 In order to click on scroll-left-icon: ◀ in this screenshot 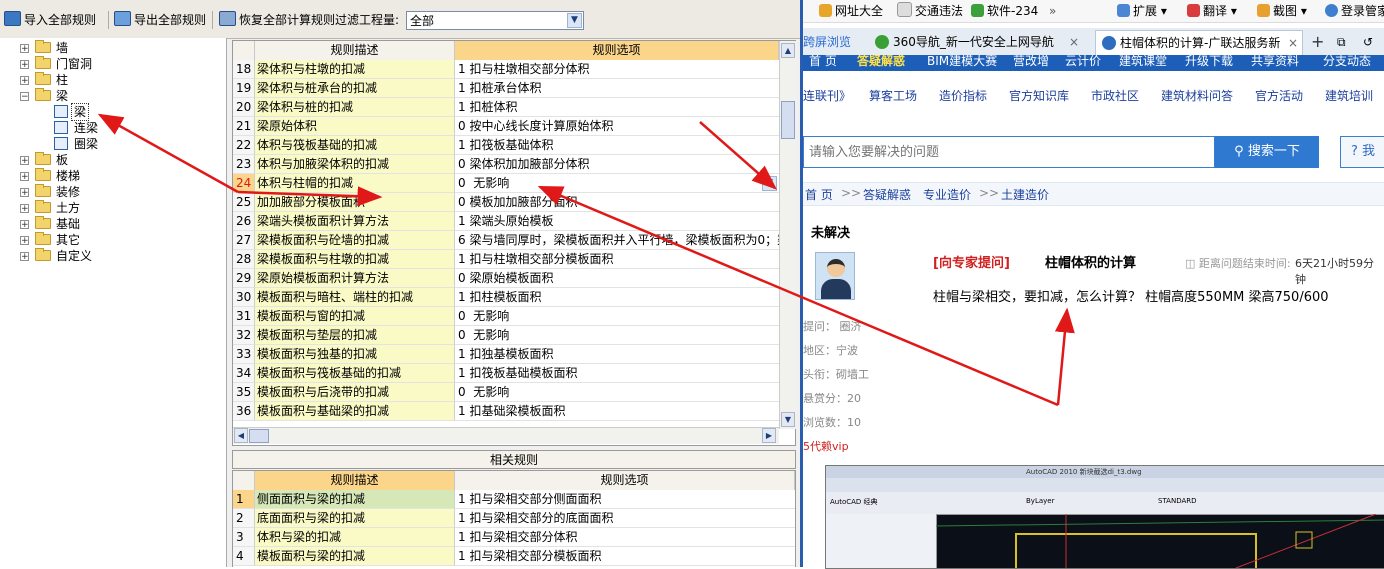, I will do `click(241, 435)`.